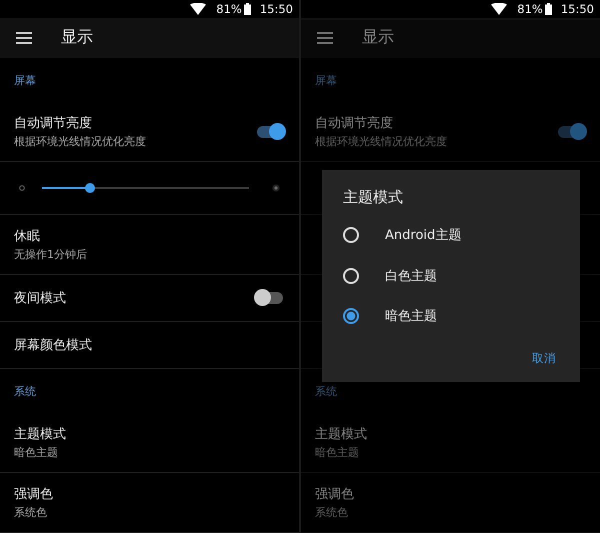 The height and width of the screenshot is (533, 600). What do you see at coordinates (50, 254) in the screenshot?
I see `row-subtitle: 无操作1分钟后` at bounding box center [50, 254].